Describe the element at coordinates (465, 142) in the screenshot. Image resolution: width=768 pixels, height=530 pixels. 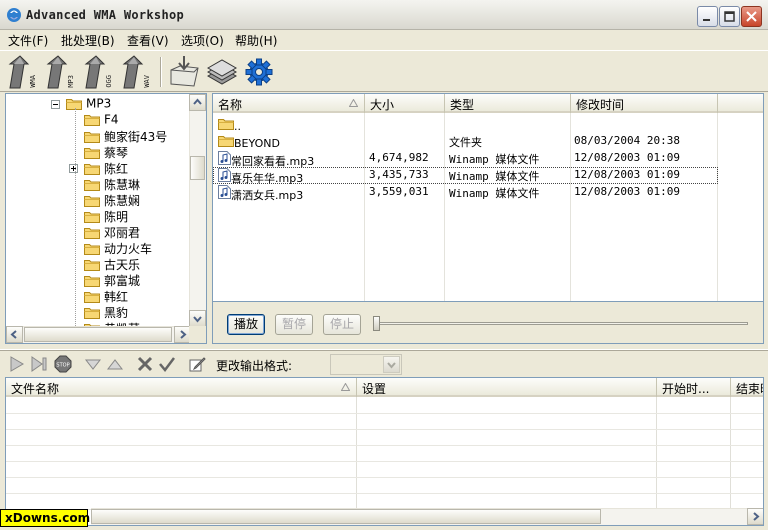
I see `file-type: 文件夹` at that location.